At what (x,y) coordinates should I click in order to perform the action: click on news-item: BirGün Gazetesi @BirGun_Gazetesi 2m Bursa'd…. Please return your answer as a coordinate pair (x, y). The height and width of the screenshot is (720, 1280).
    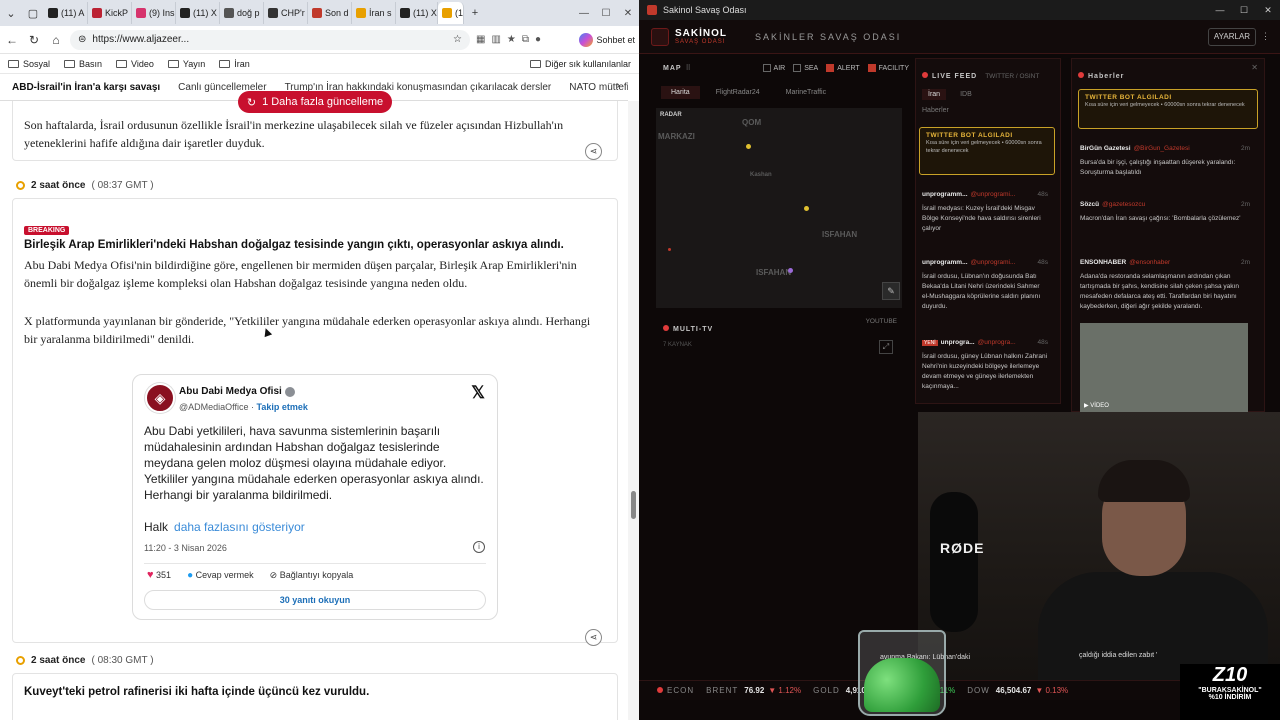
    Looking at the image, I should click on (1165, 161).